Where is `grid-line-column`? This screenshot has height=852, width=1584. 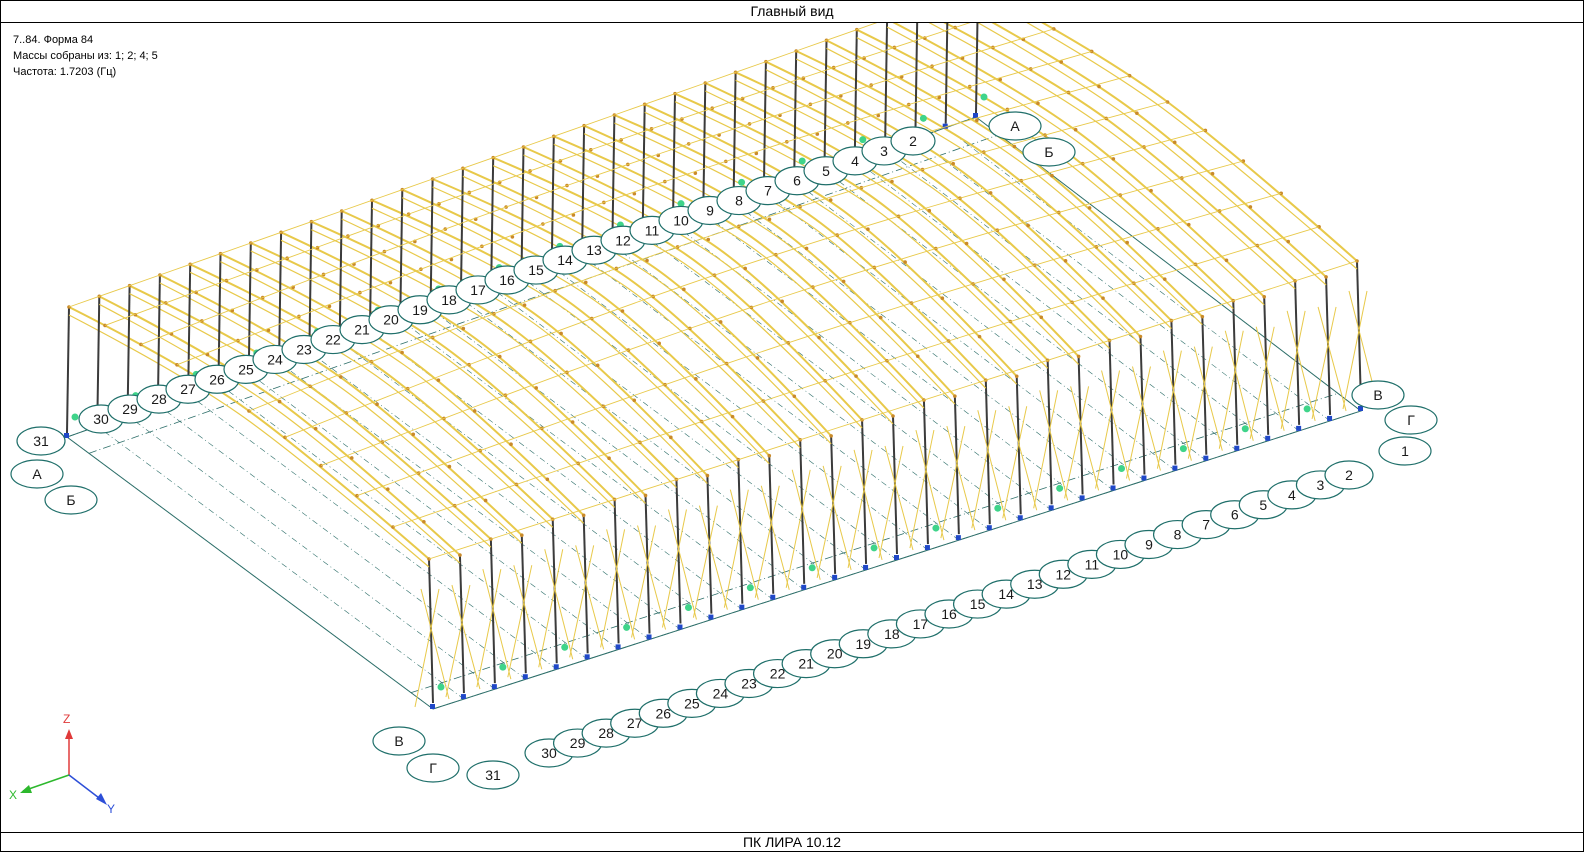 grid-line-column is located at coordinates (1076, 295).